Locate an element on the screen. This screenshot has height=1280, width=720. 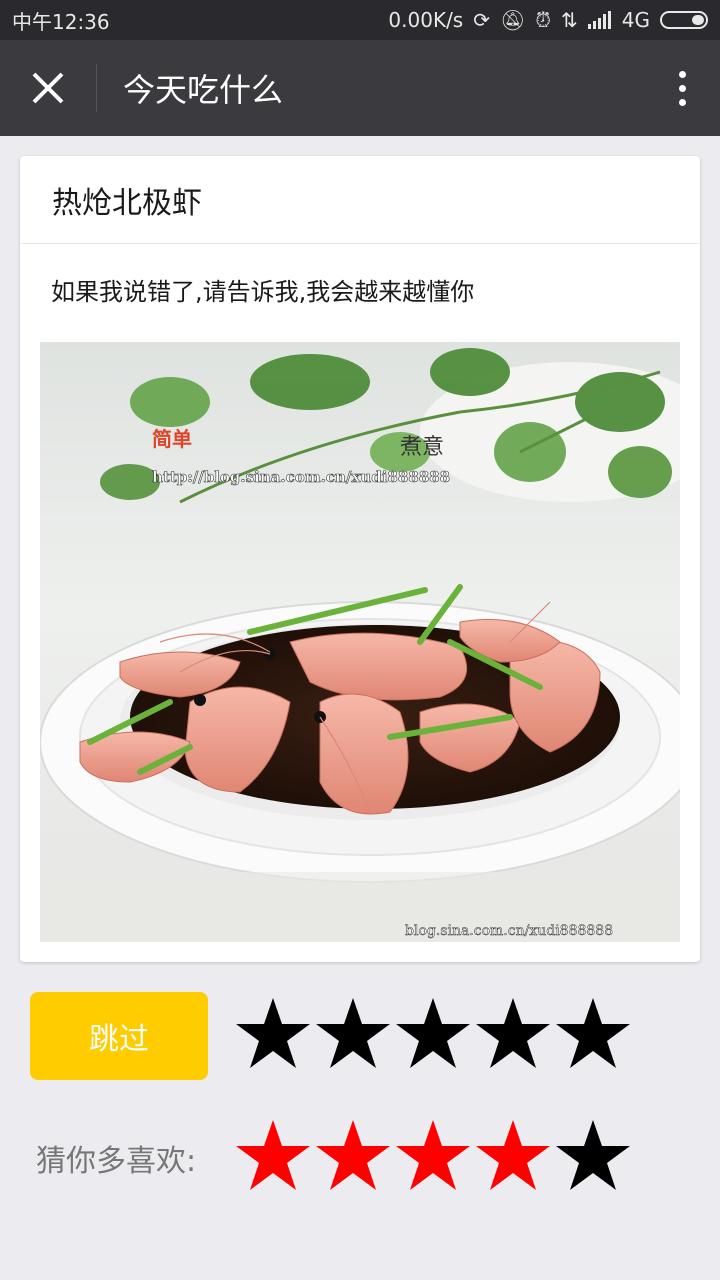
mute-icon: 🔕︎ is located at coordinates (513, 20).